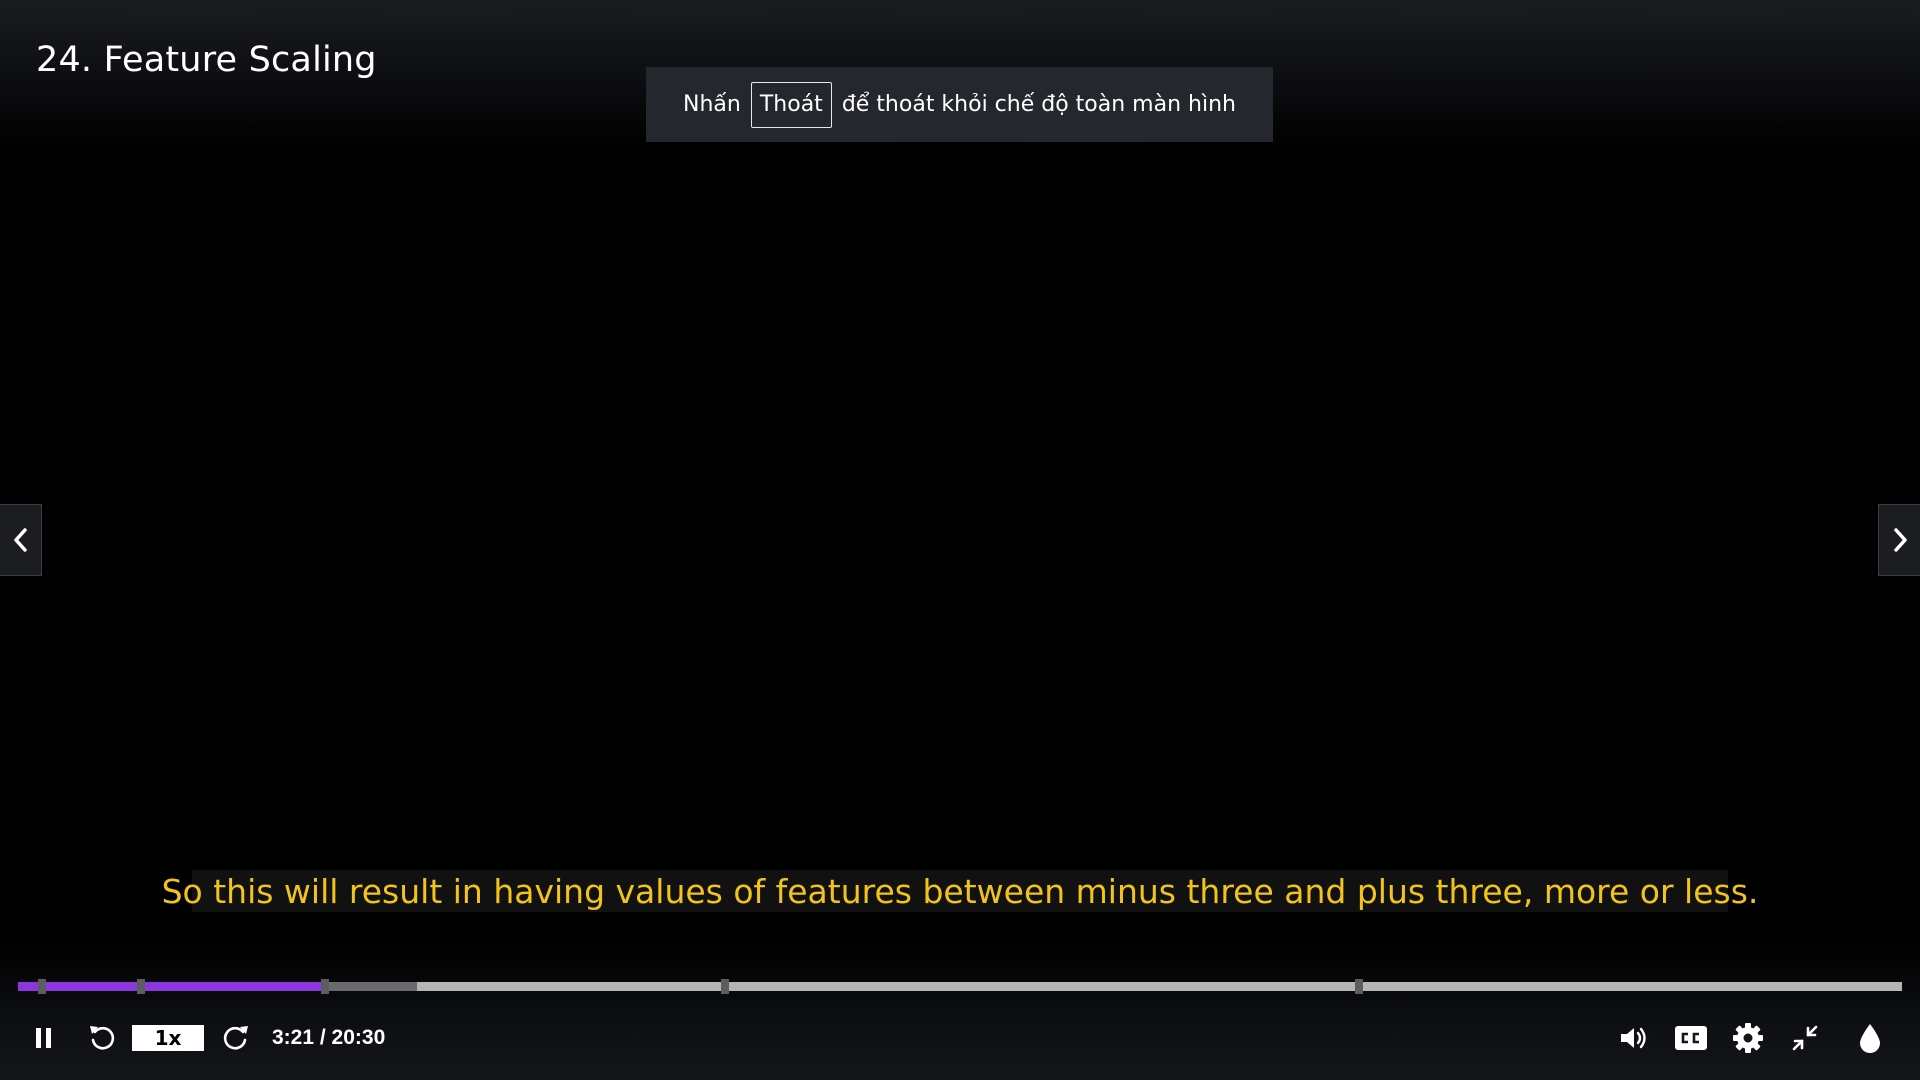  I want to click on pause-button, so click(44, 1038).